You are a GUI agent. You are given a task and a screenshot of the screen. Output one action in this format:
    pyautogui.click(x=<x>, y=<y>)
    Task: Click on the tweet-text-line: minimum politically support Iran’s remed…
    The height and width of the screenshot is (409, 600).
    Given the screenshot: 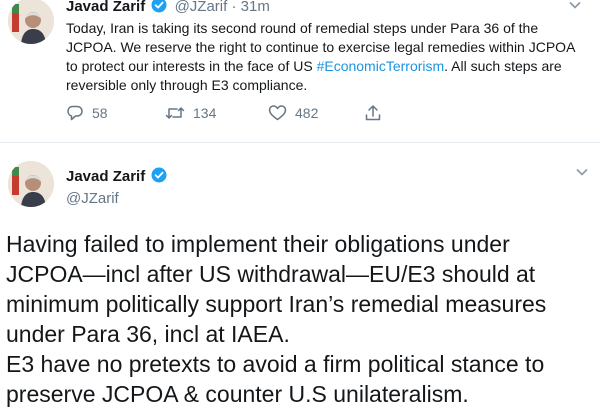 What is the action you would take?
    pyautogui.click(x=276, y=304)
    